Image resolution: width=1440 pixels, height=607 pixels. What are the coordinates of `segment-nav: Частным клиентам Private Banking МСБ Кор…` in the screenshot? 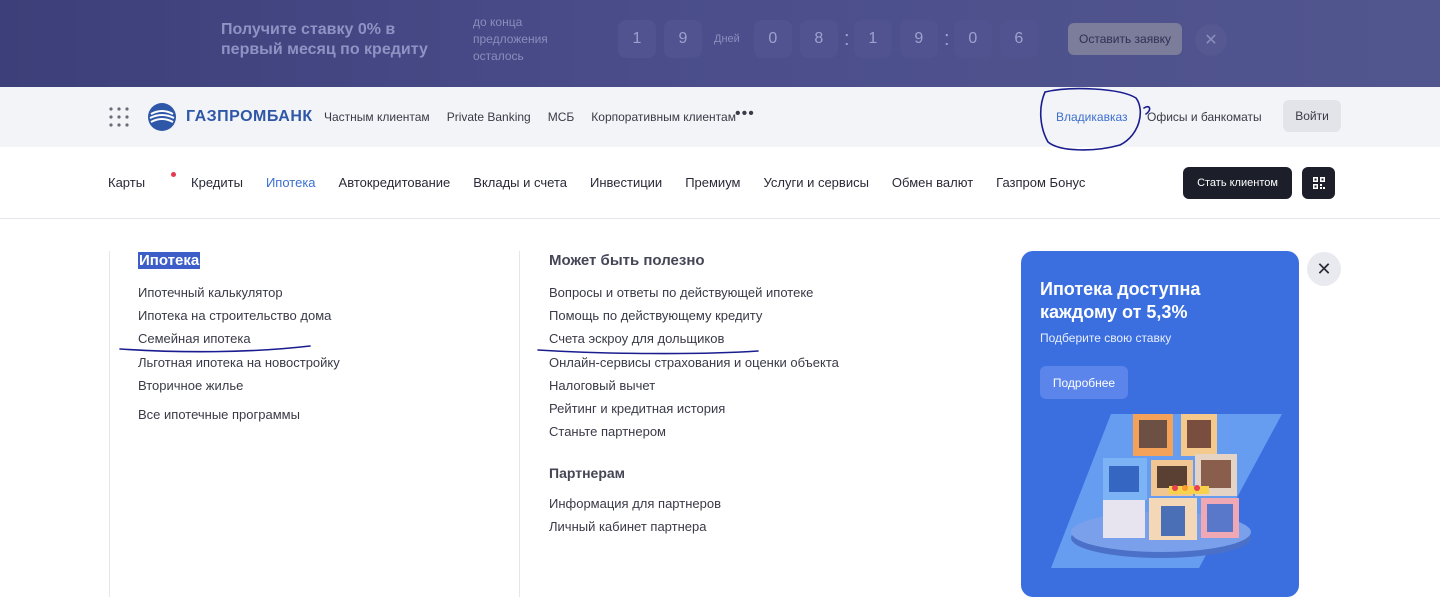 It's located at (538, 117).